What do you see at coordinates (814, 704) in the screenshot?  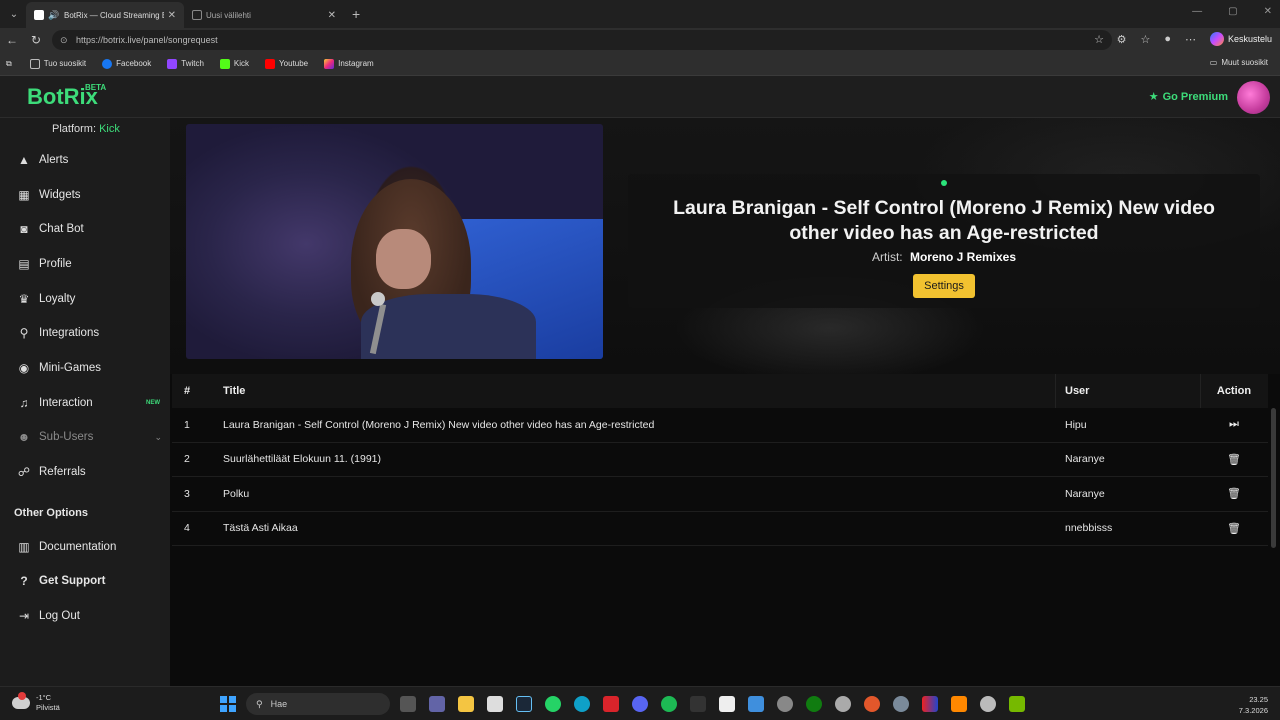 I see `xbox-icon` at bounding box center [814, 704].